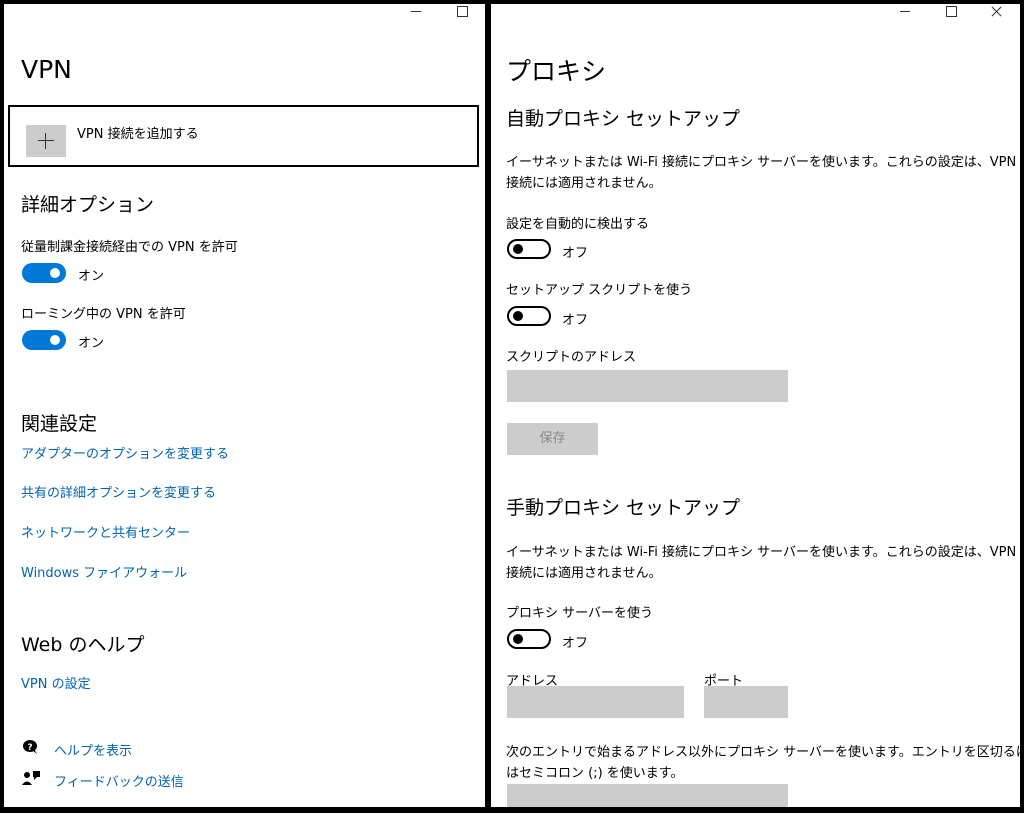 The height and width of the screenshot is (813, 1024). What do you see at coordinates (578, 224) in the screenshot?
I see `auto-detect-label: 設定を自動的に検出する` at bounding box center [578, 224].